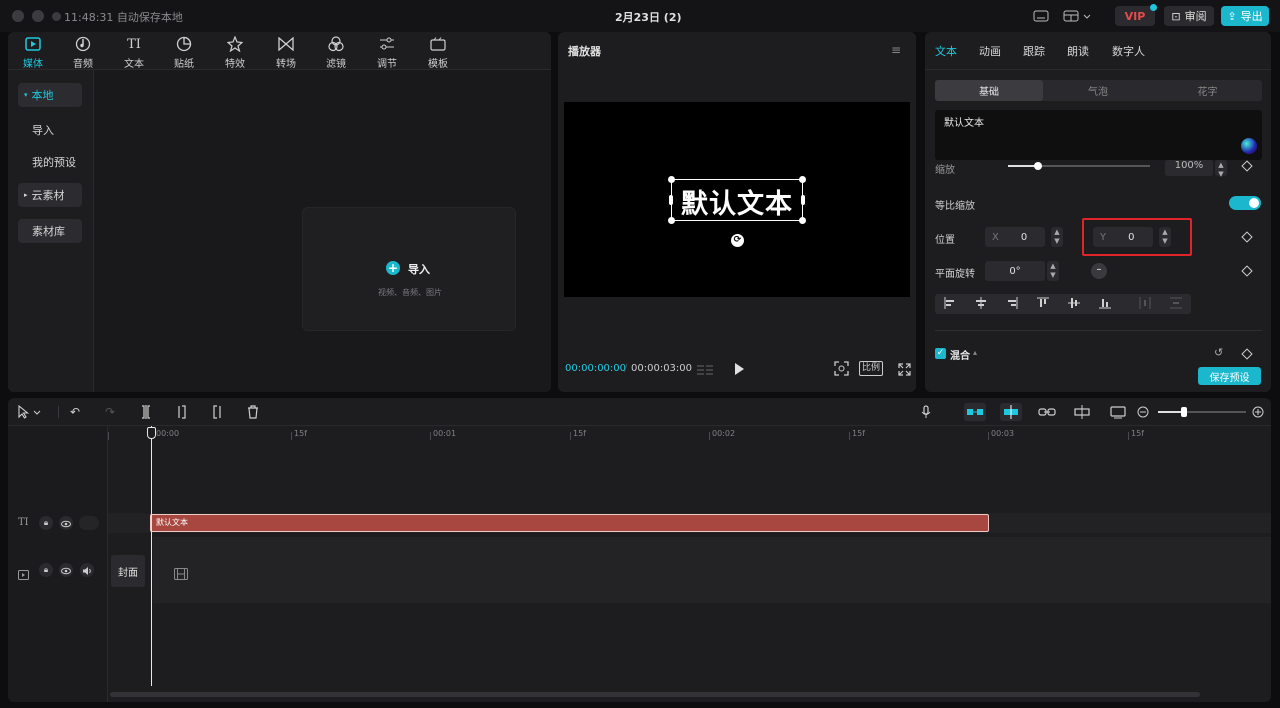 Image resolution: width=1280 pixels, height=708 pixels. What do you see at coordinates (1128, 51) in the screenshot?
I see `tab-digital-human: 数字人` at bounding box center [1128, 51].